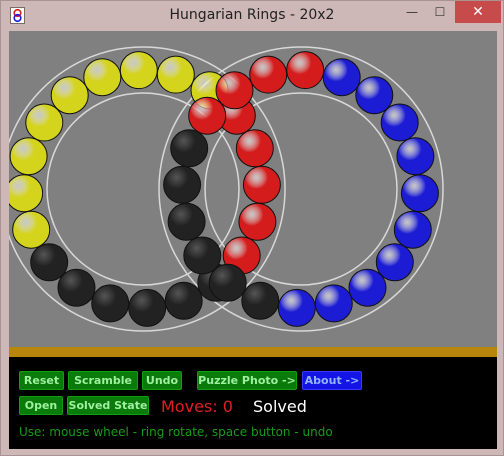  What do you see at coordinates (108, 405) in the screenshot?
I see `solved-state-button: Solved State` at bounding box center [108, 405].